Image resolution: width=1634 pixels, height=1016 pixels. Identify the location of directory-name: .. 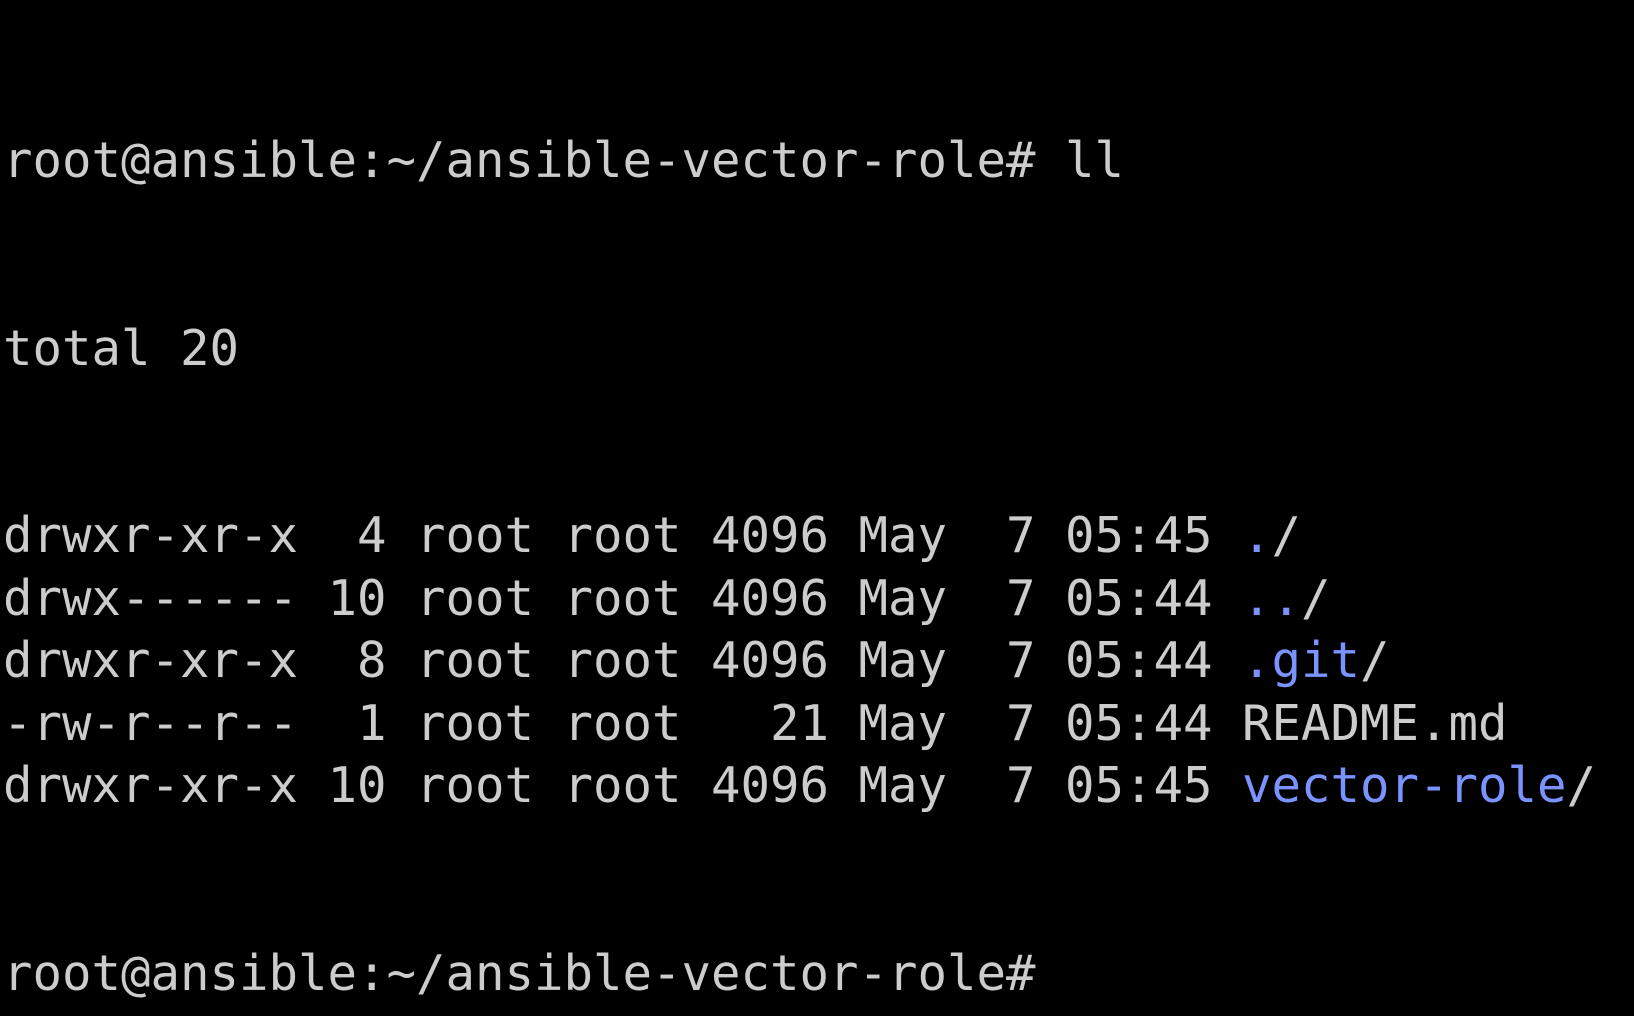
(1257, 535).